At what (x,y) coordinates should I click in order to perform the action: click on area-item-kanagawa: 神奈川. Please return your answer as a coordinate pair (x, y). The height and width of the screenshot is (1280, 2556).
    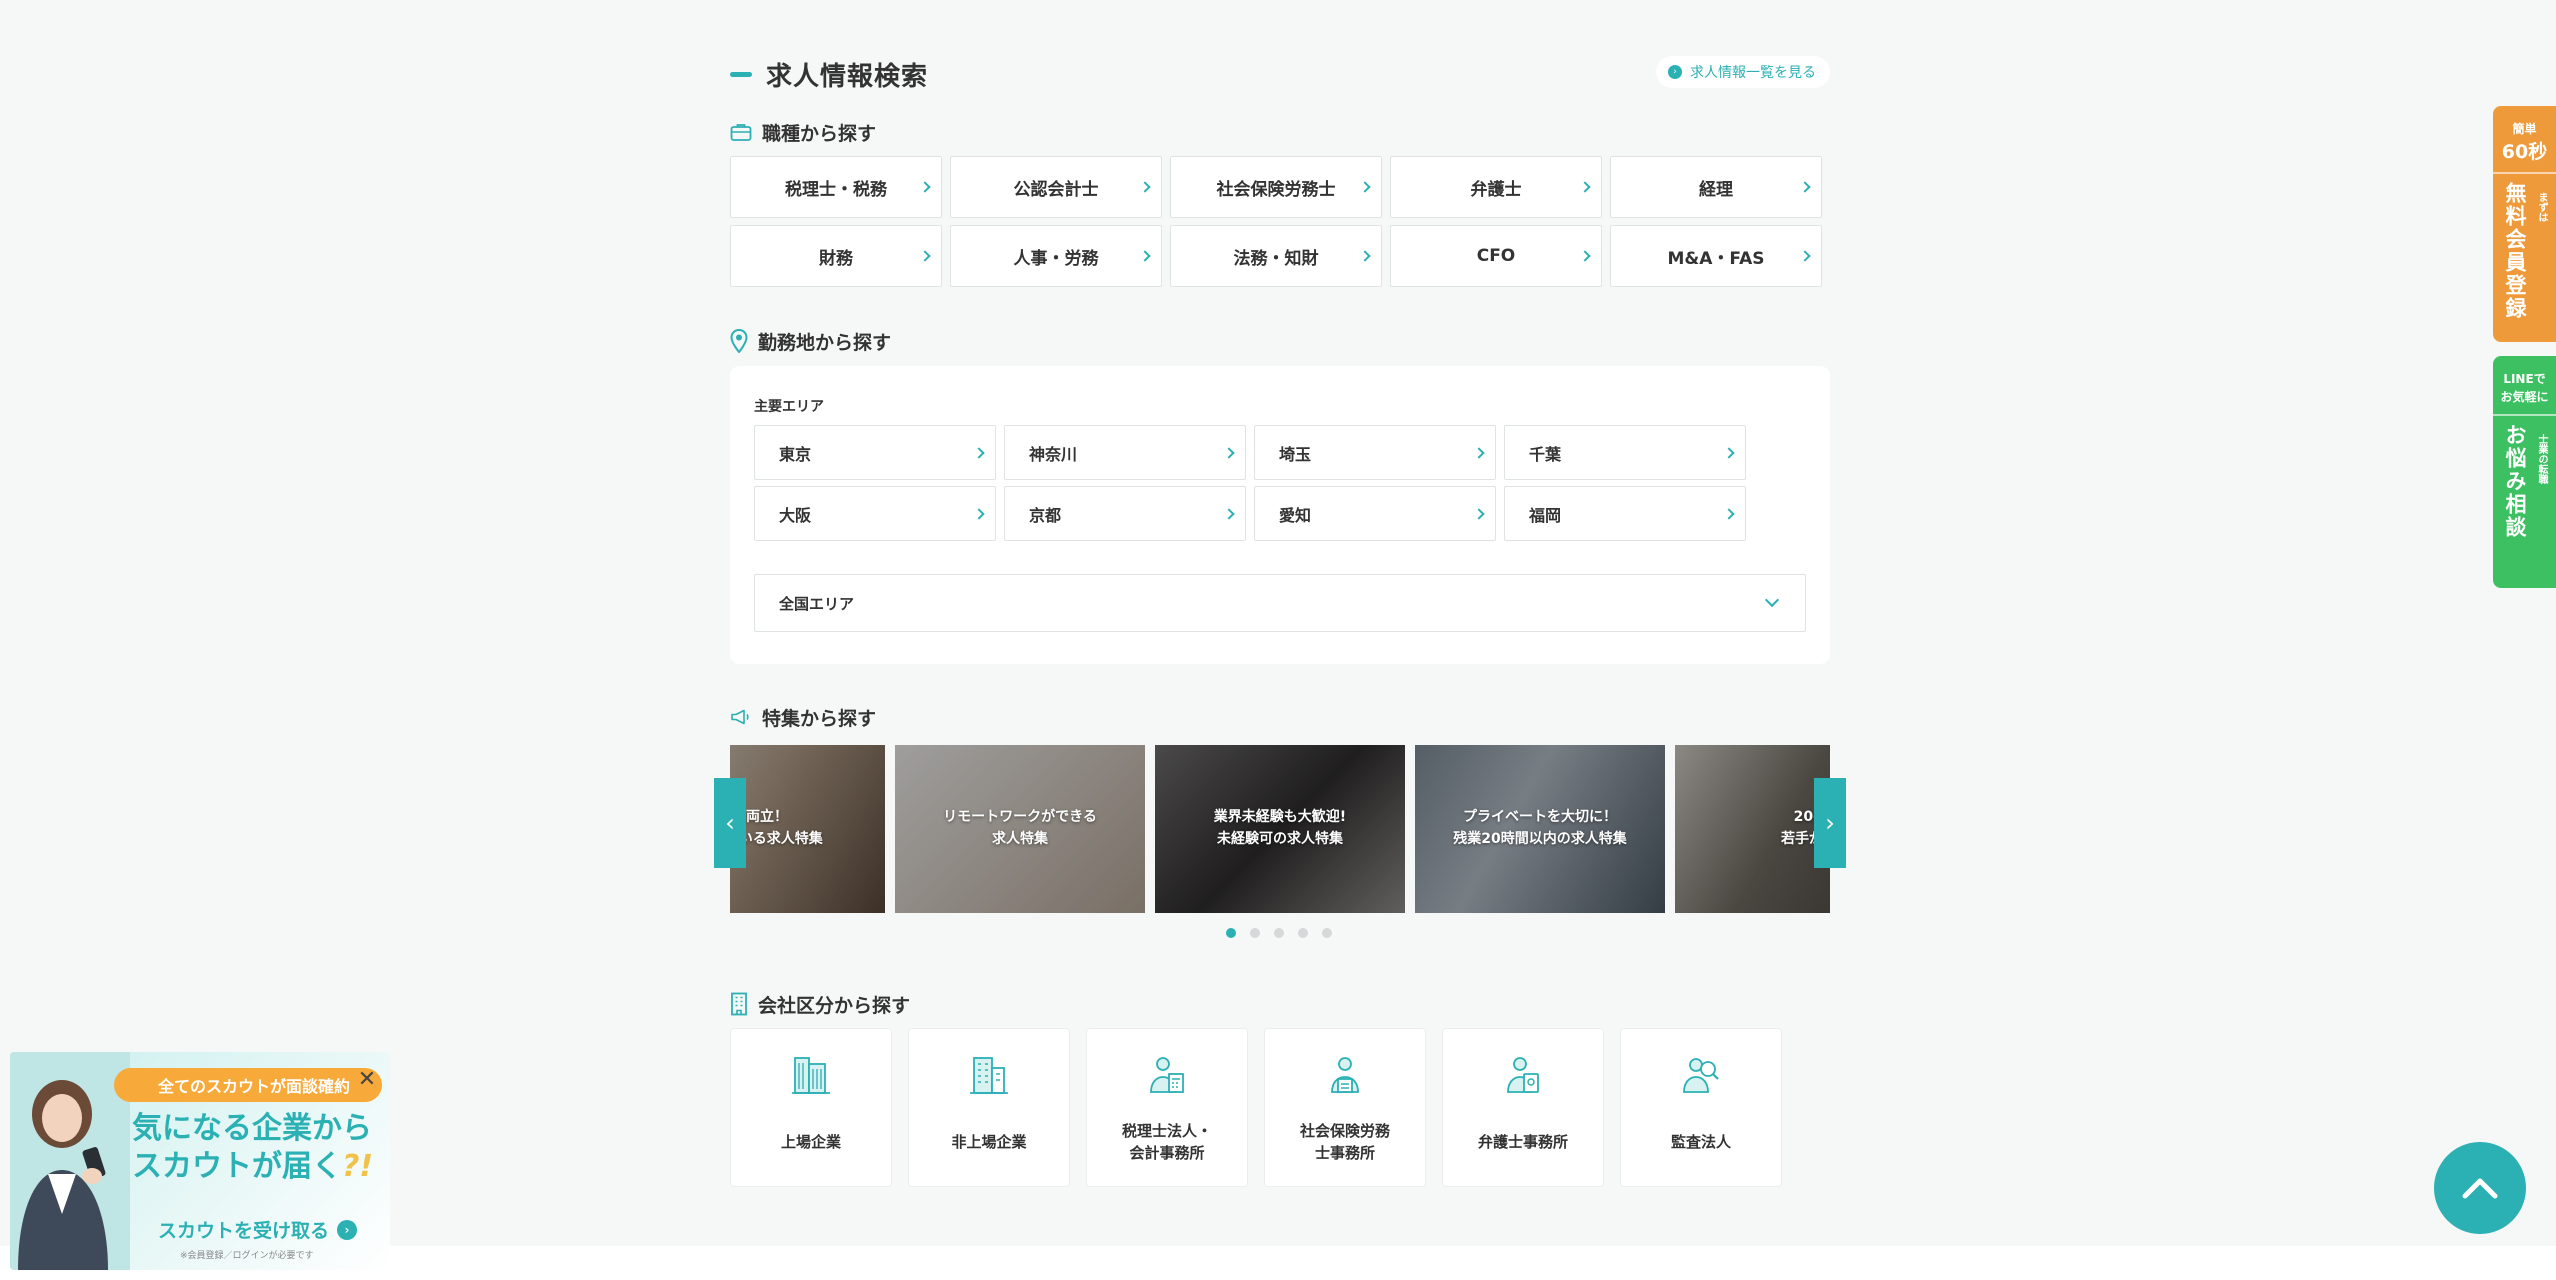
    Looking at the image, I should click on (1125, 452).